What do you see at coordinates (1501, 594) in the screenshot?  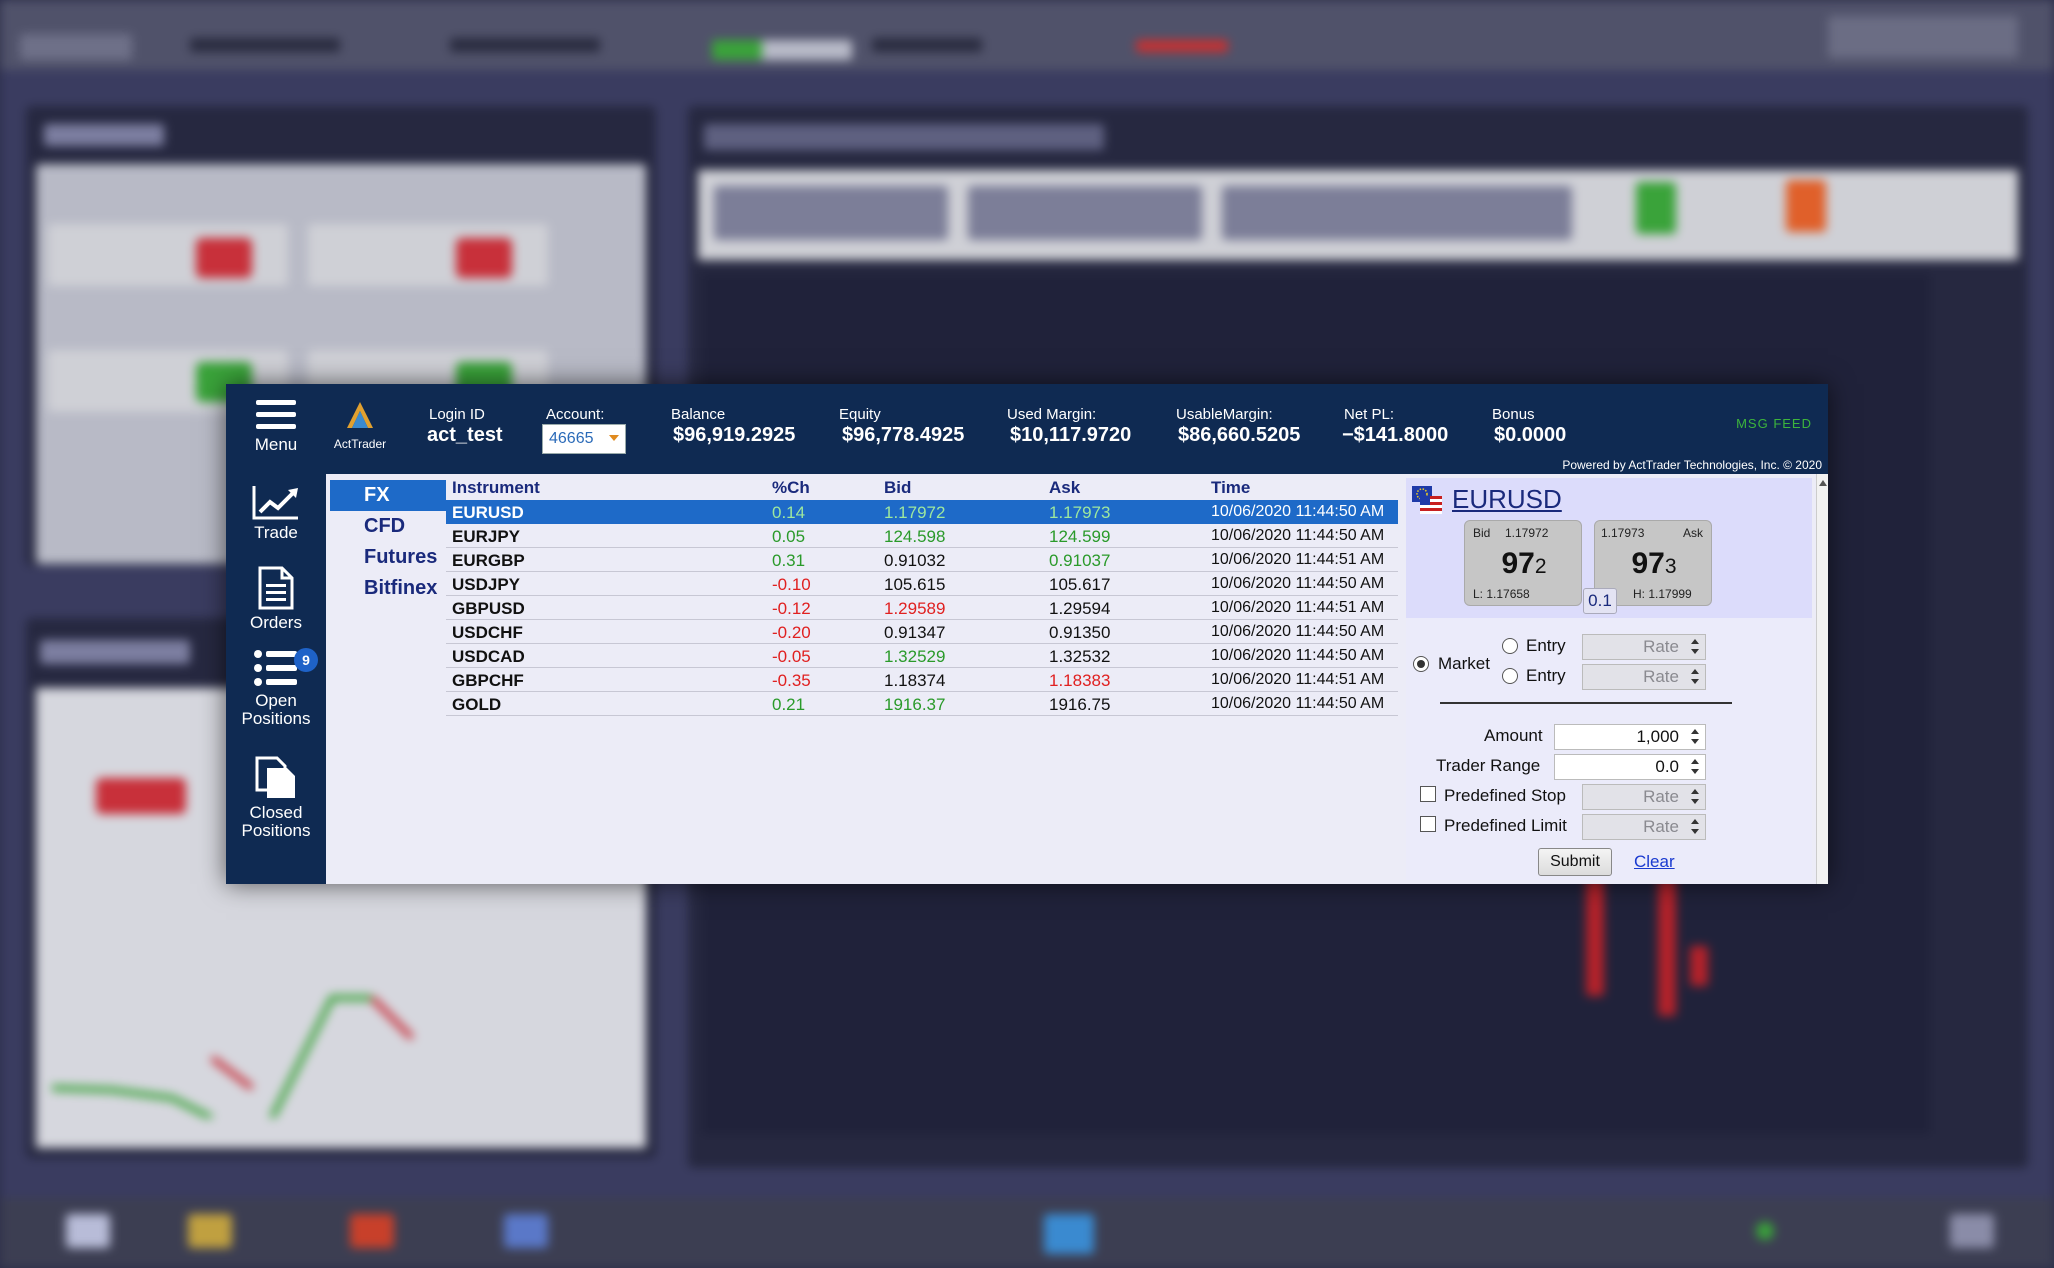 I see `bid-low: L: 1.17658` at bounding box center [1501, 594].